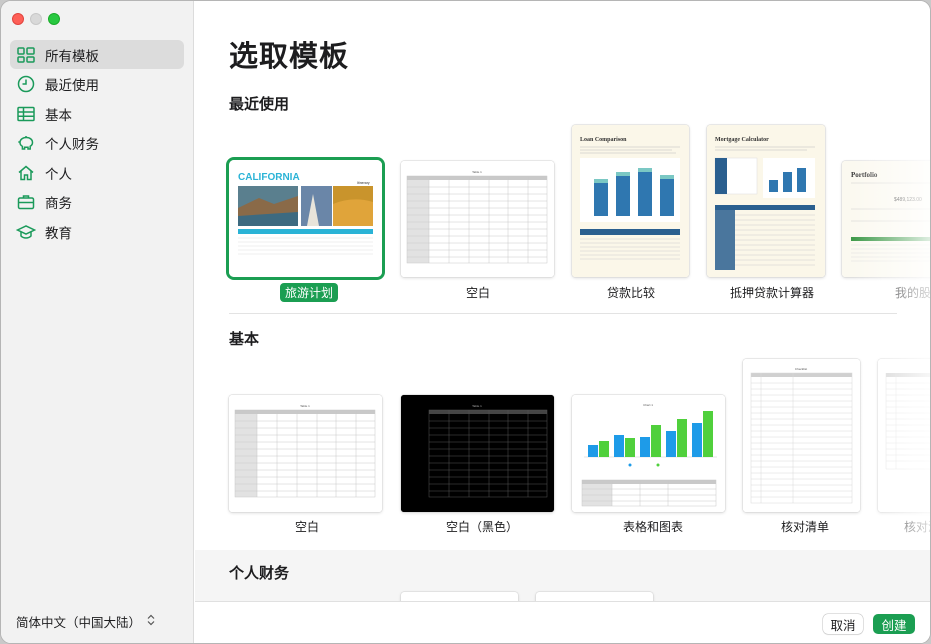 The height and width of the screenshot is (644, 931). I want to click on sidebar-item-label: 个人财务, so click(72, 144).